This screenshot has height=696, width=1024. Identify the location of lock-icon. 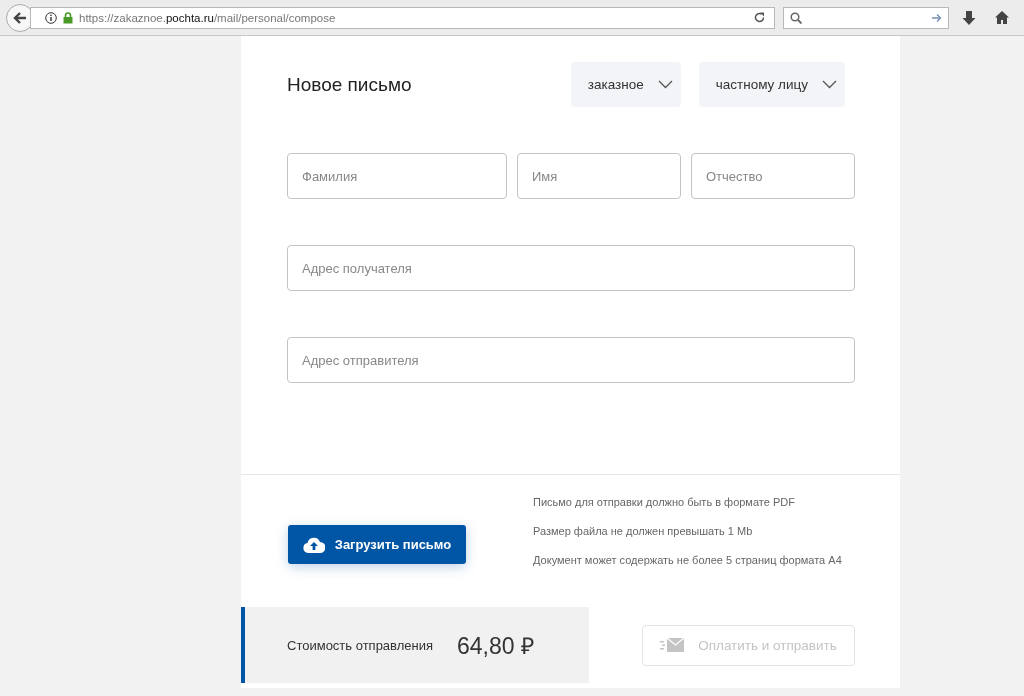
(68, 17).